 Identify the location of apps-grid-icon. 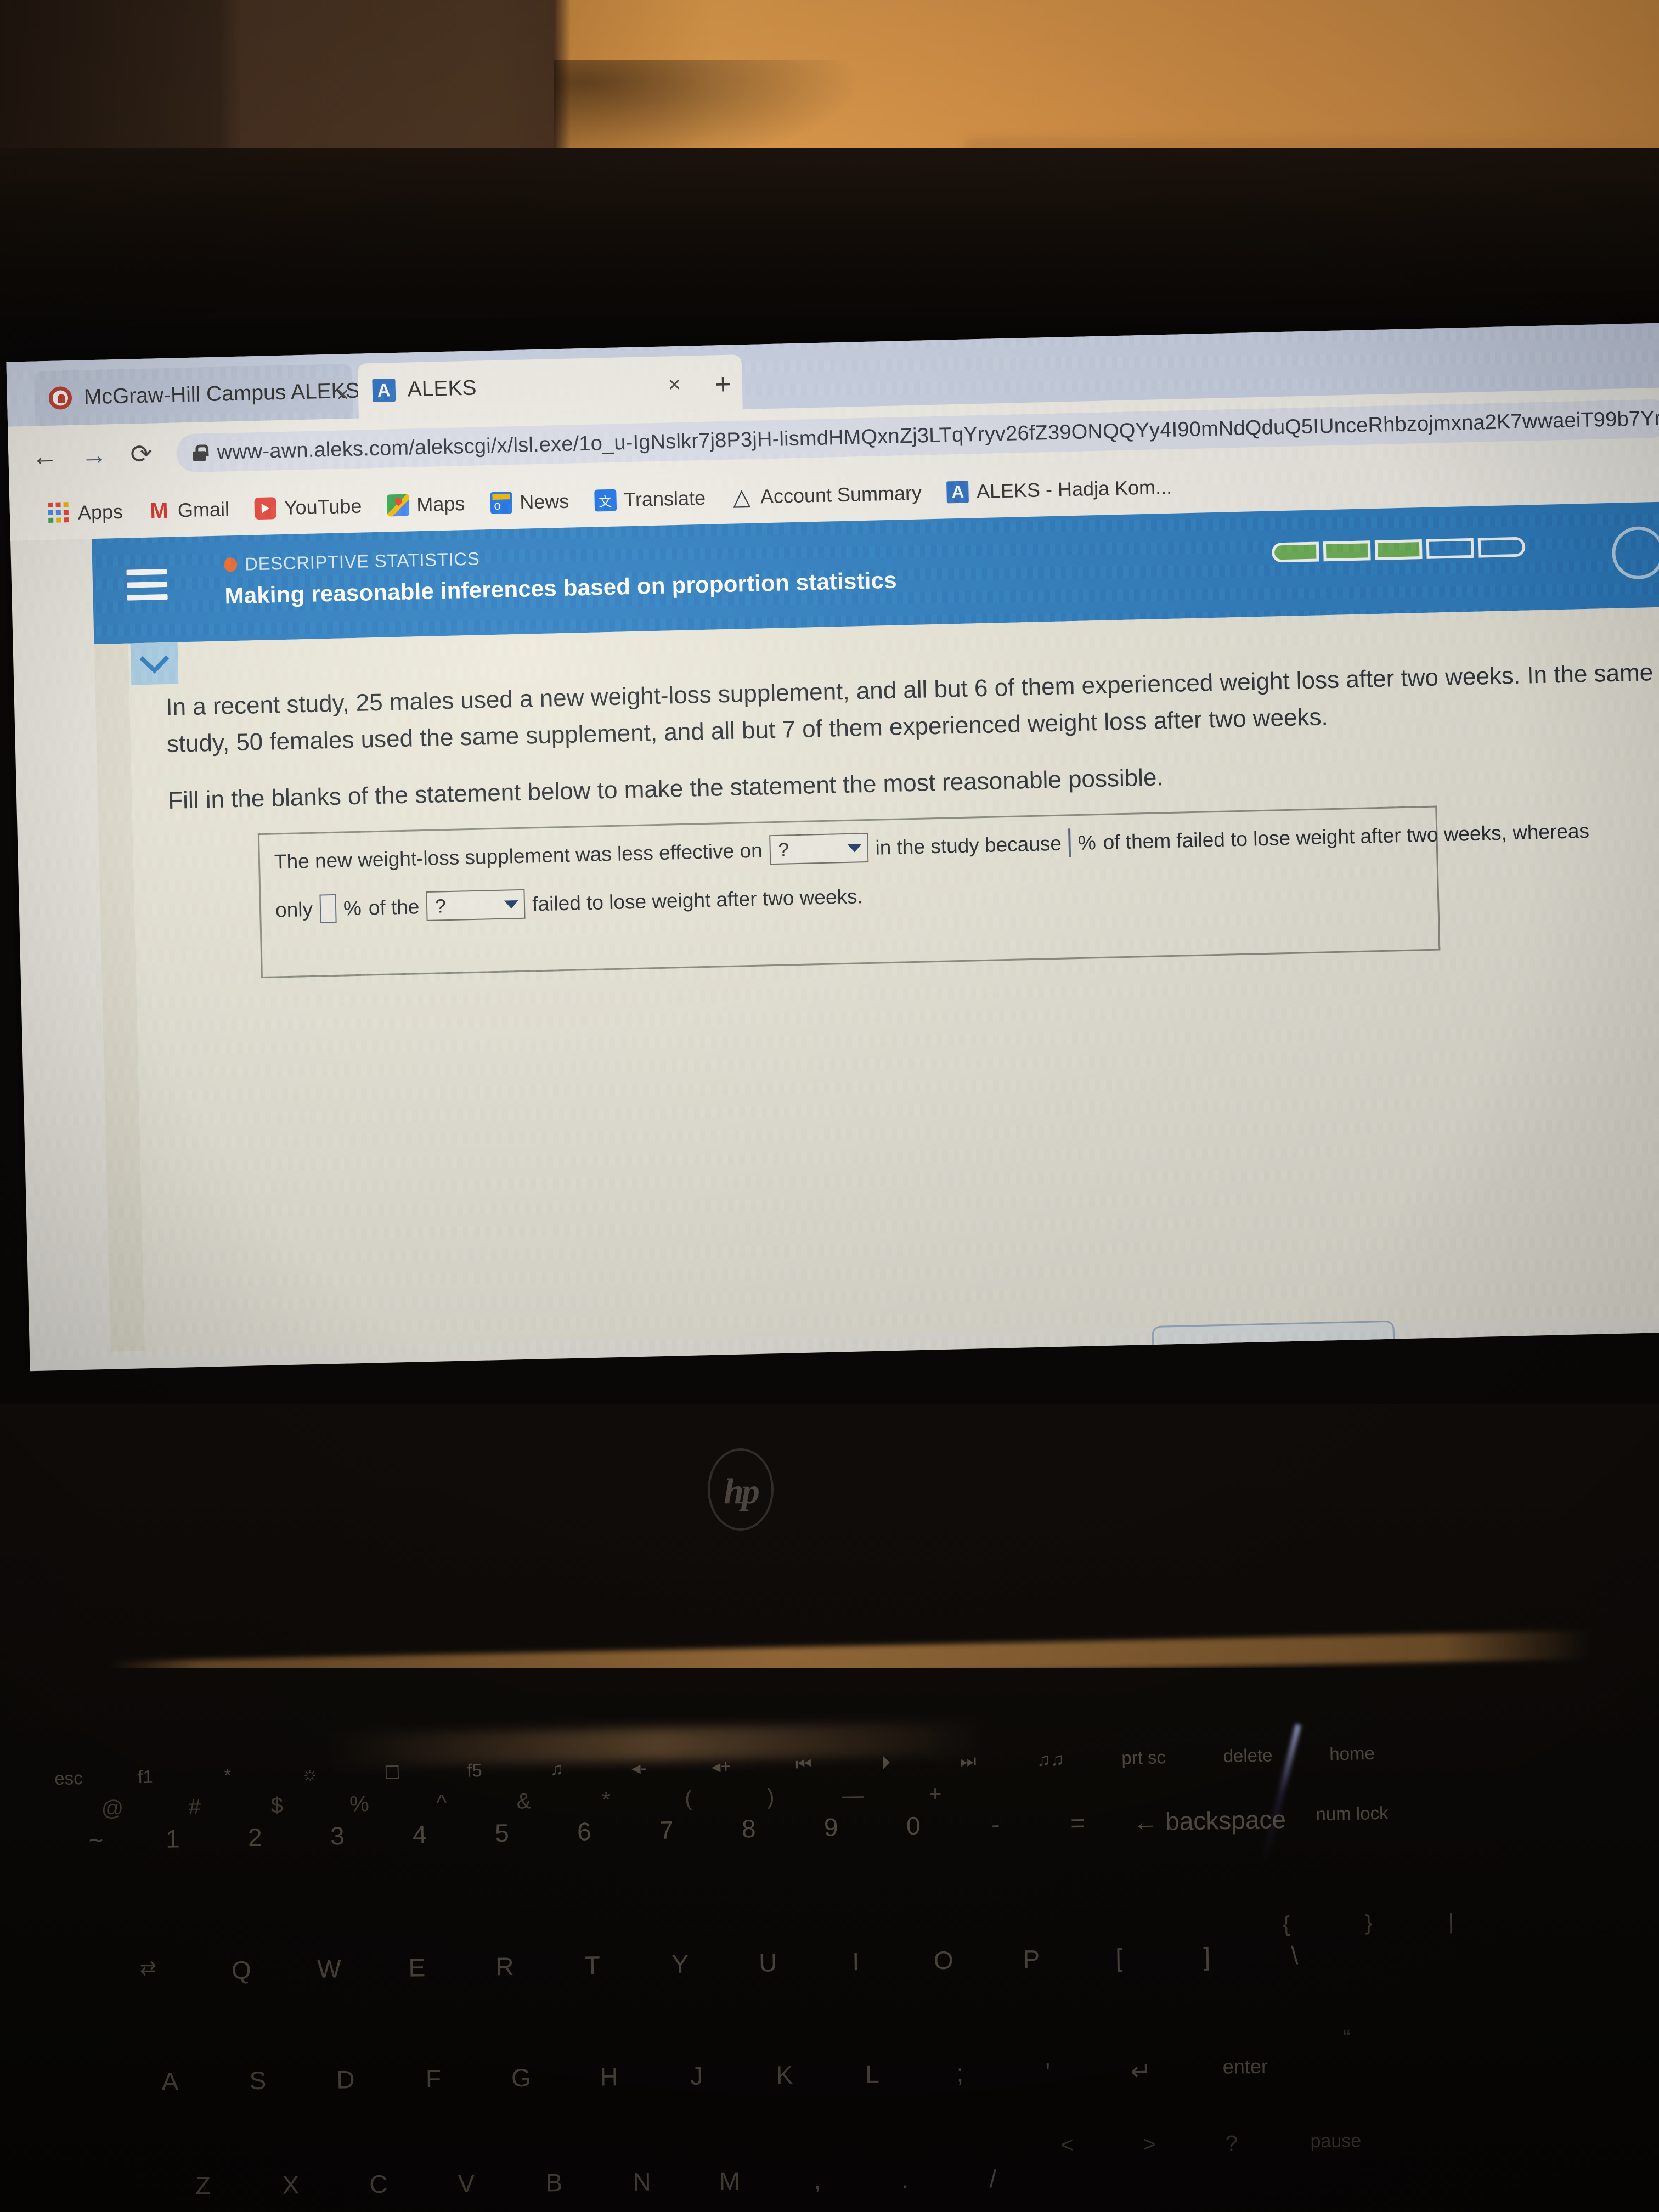
(59, 513).